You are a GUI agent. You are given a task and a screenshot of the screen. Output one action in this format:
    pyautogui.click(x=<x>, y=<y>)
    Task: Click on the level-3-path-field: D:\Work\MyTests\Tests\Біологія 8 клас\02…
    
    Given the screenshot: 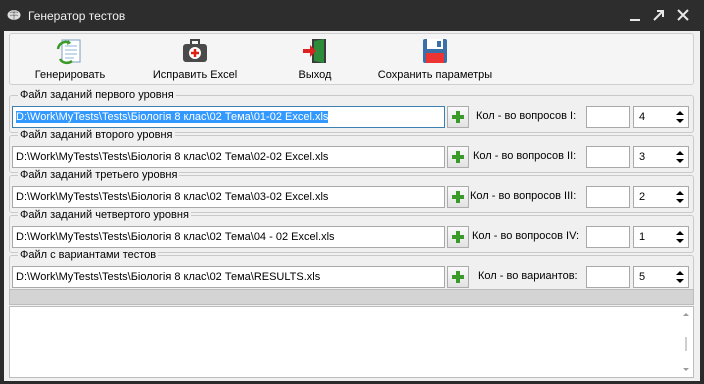 What is the action you would take?
    pyautogui.click(x=228, y=197)
    